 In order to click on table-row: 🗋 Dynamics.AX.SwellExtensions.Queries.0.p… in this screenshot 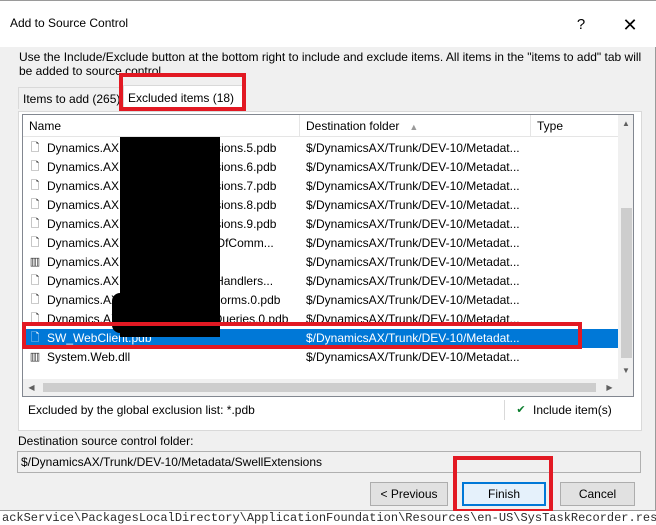, I will do `click(321, 319)`.